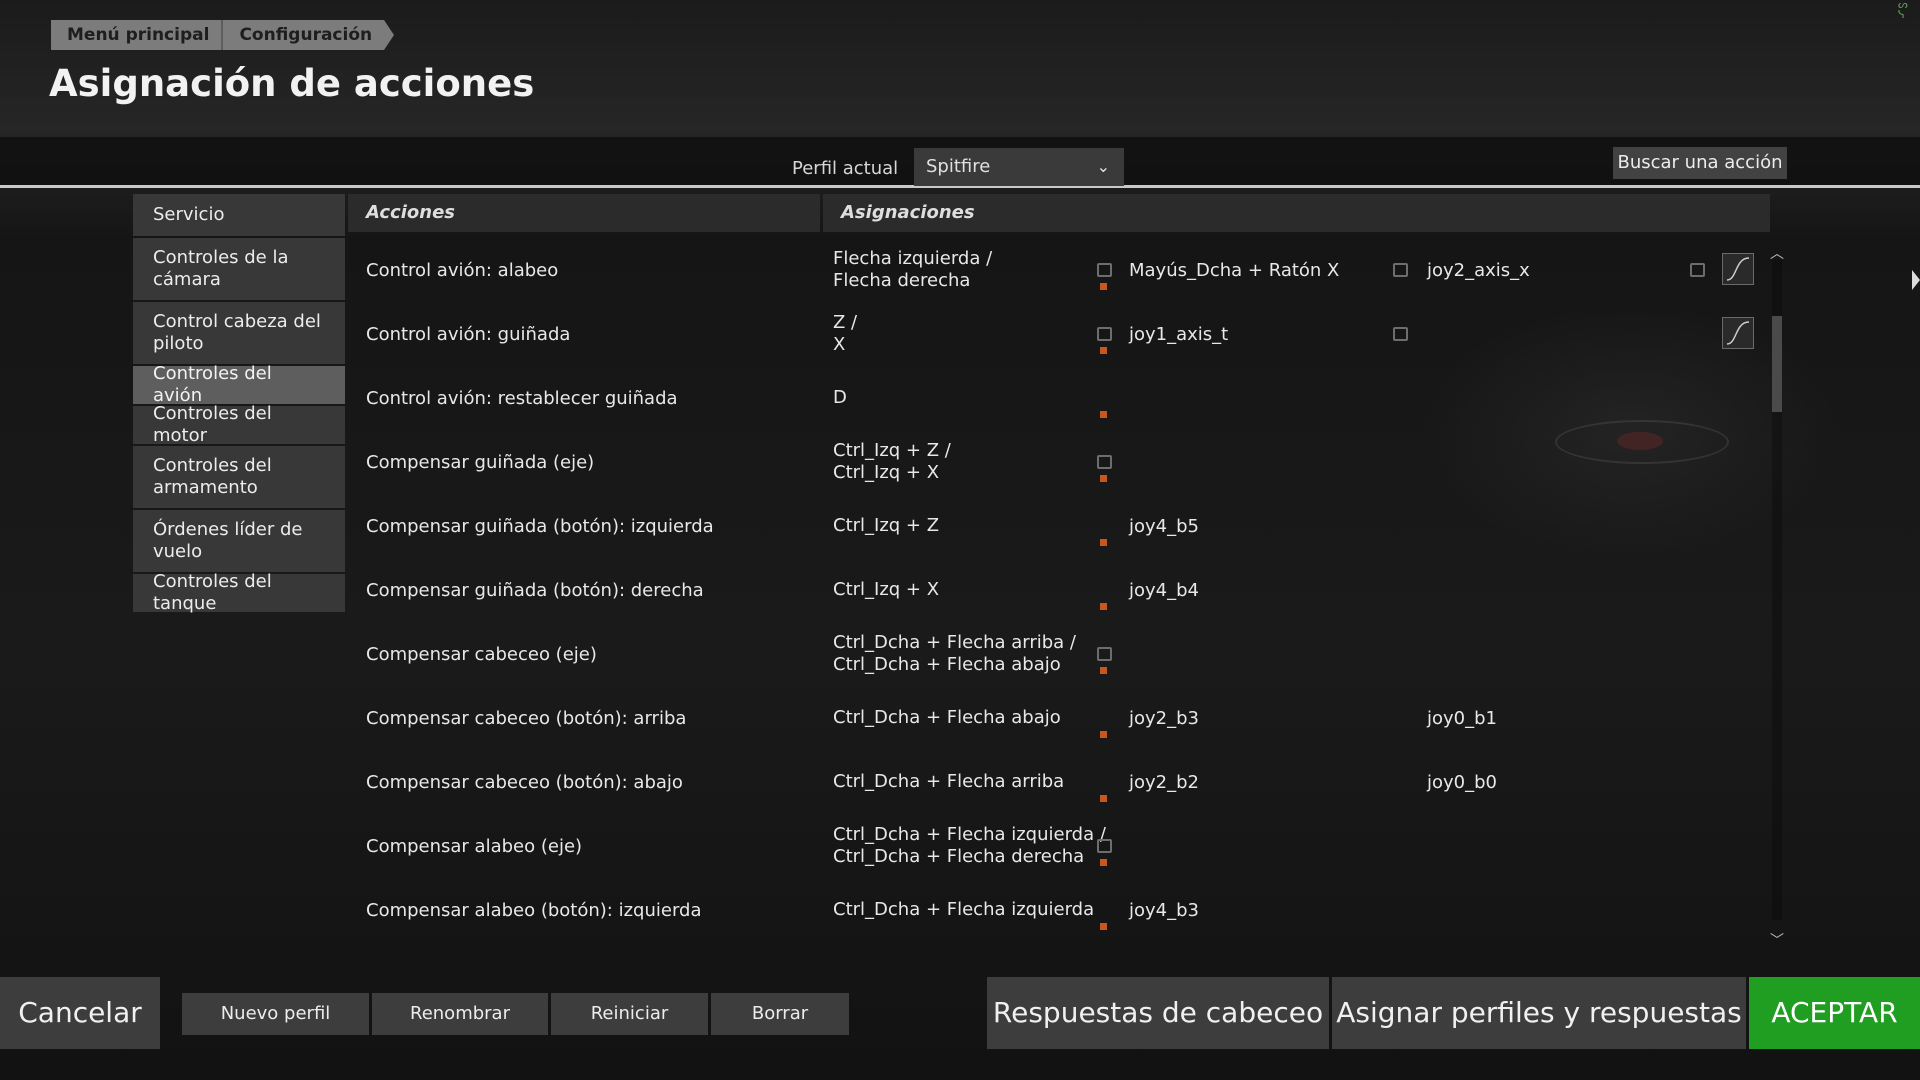 The image size is (1920, 1080). I want to click on reset-button: Reiniciar, so click(629, 1014).